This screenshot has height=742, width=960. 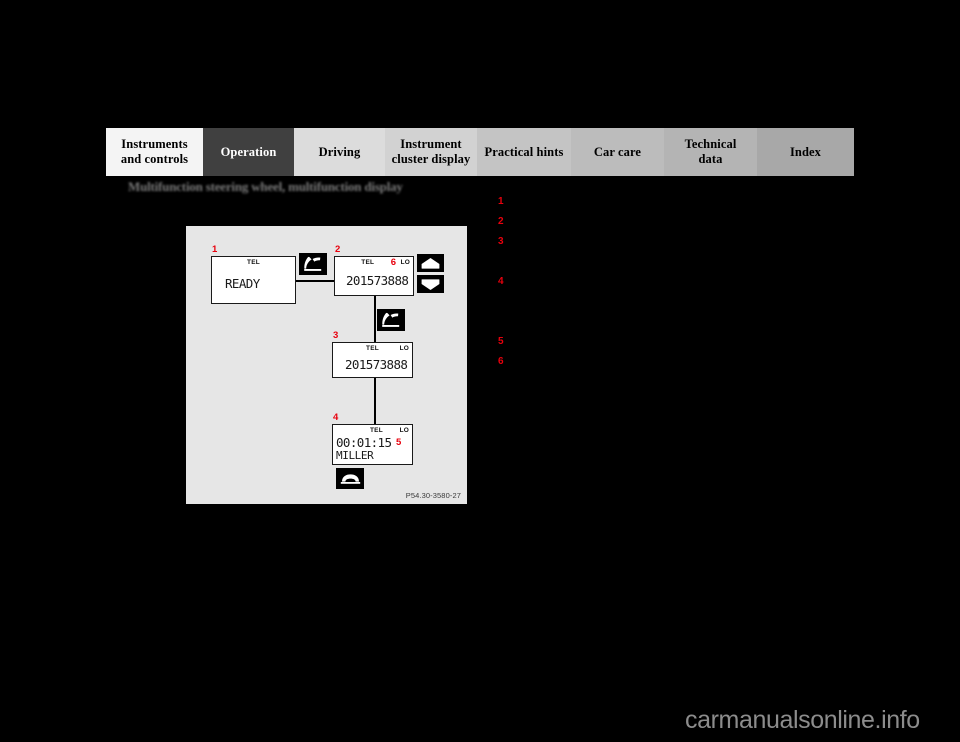 I want to click on display-2-header-lo: LO, so click(x=405, y=262).